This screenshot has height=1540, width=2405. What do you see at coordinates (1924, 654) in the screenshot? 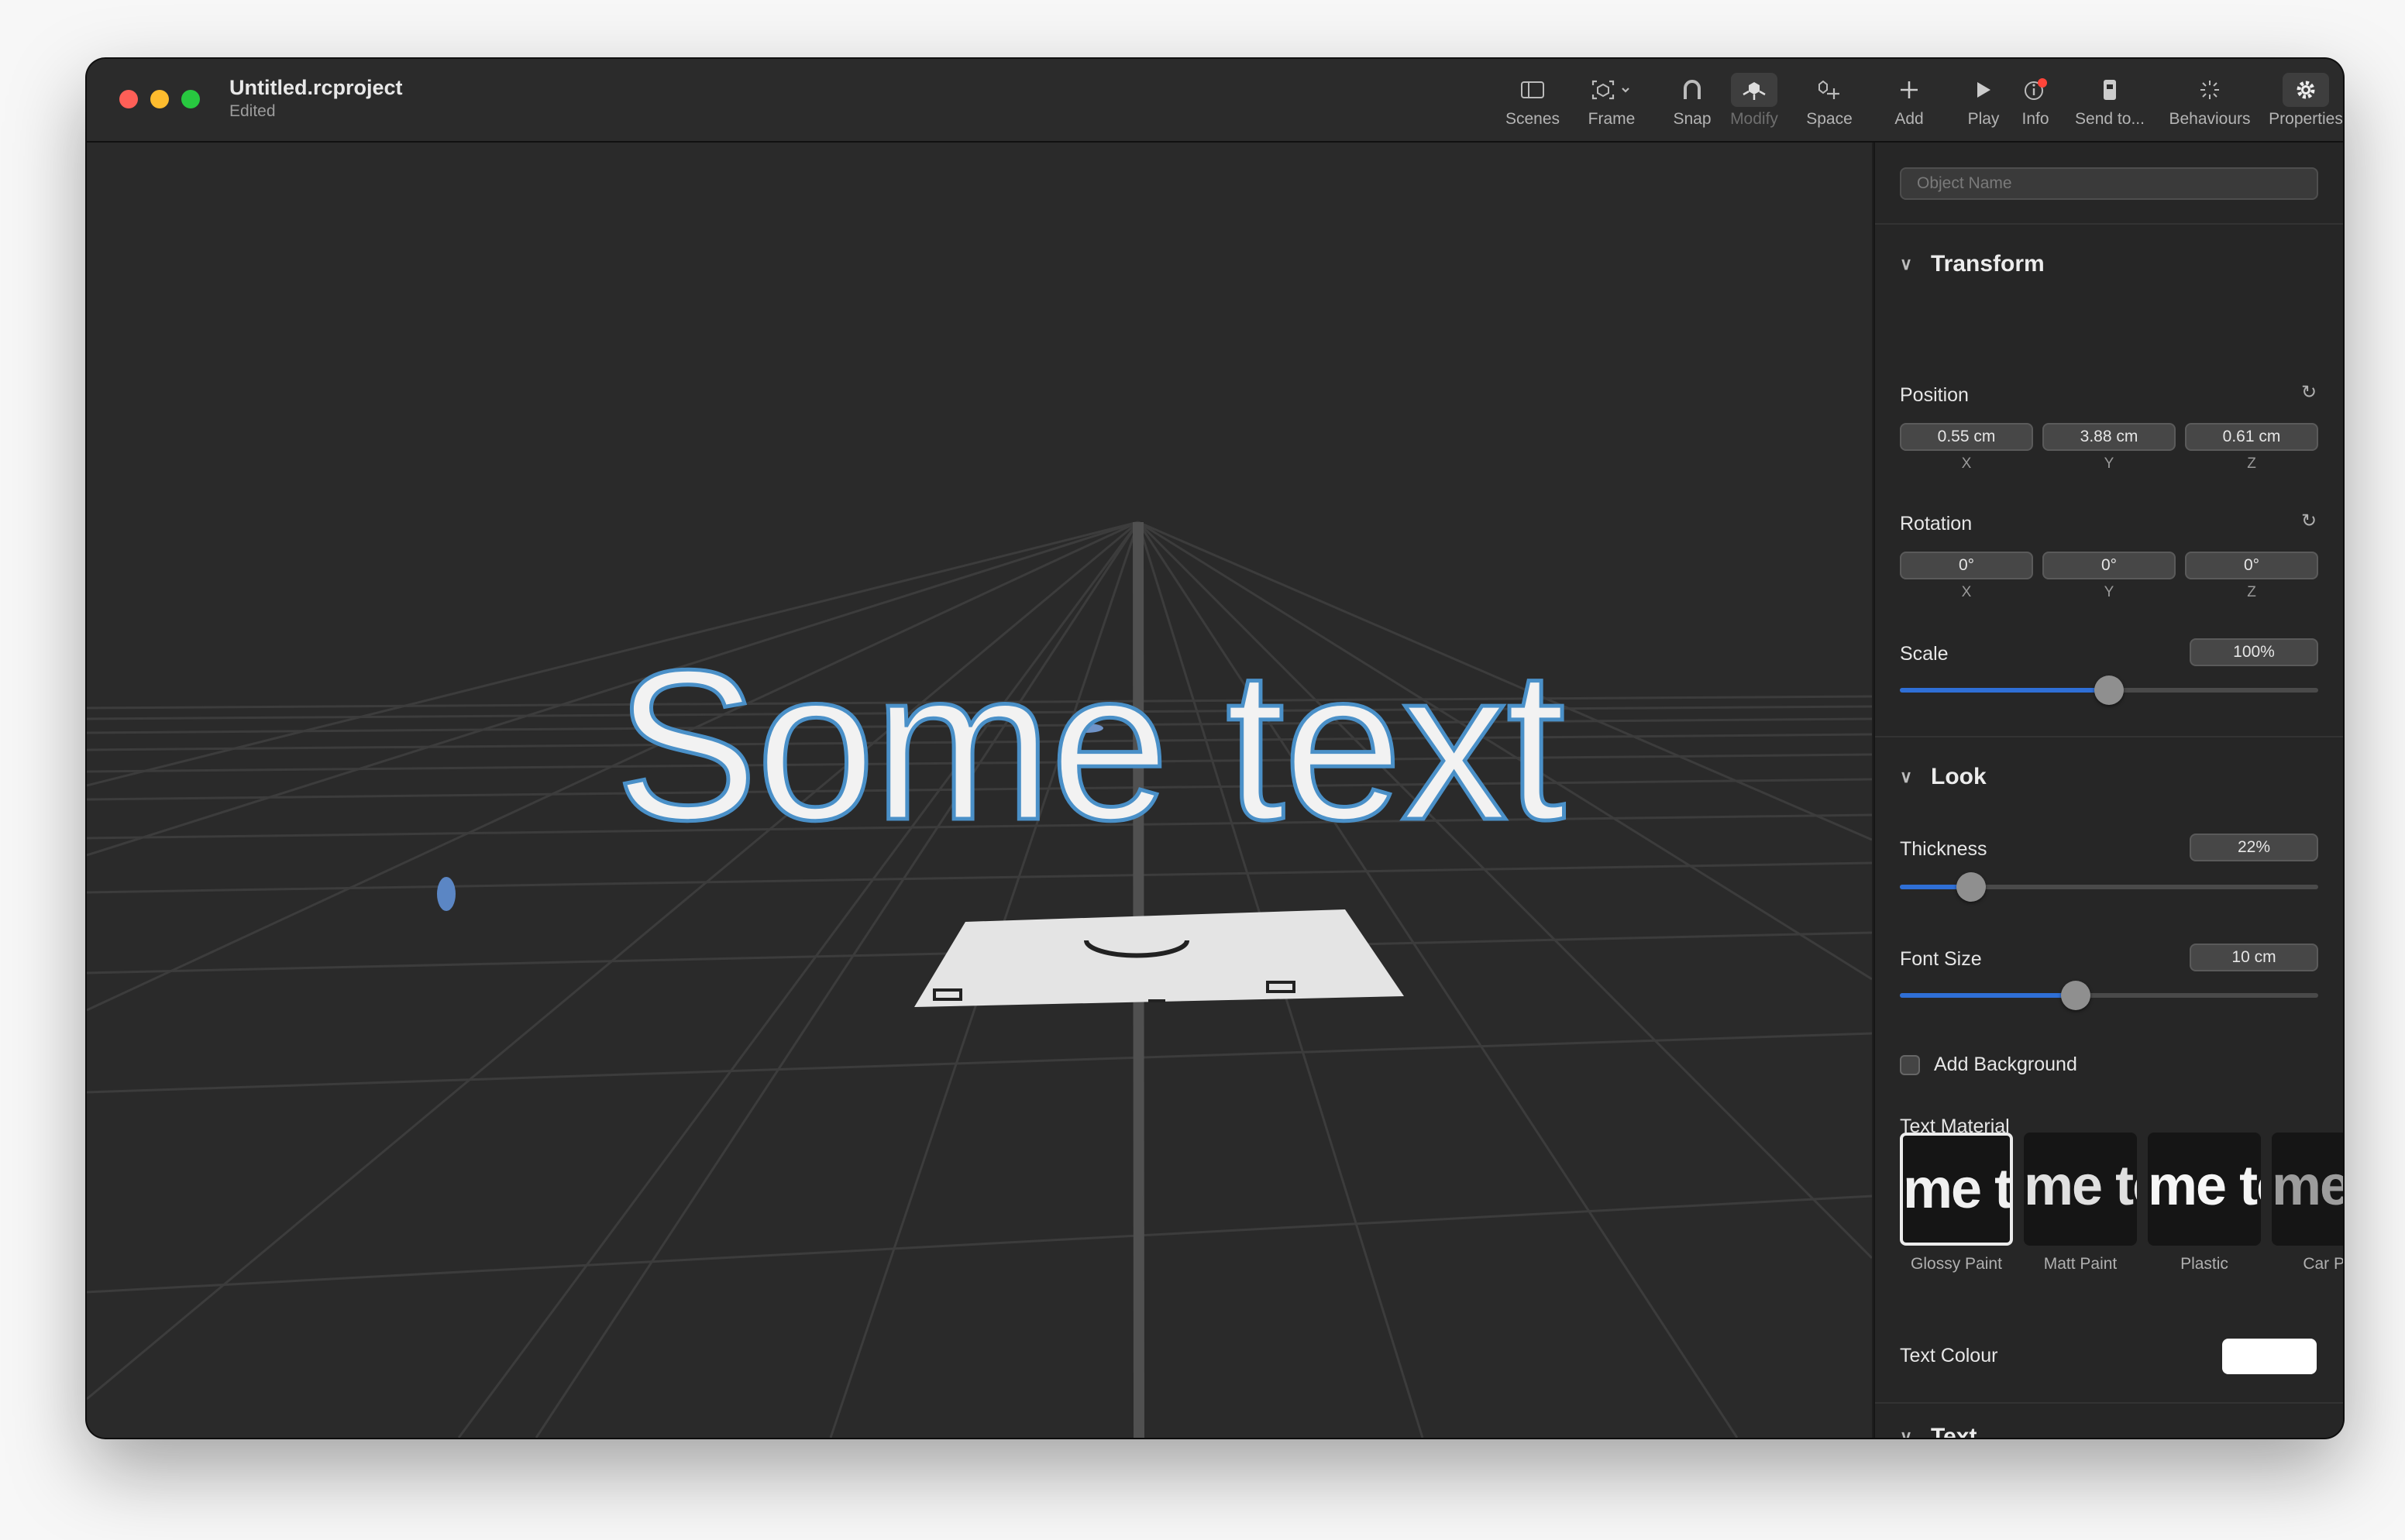
I see `scale-label: Scale` at bounding box center [1924, 654].